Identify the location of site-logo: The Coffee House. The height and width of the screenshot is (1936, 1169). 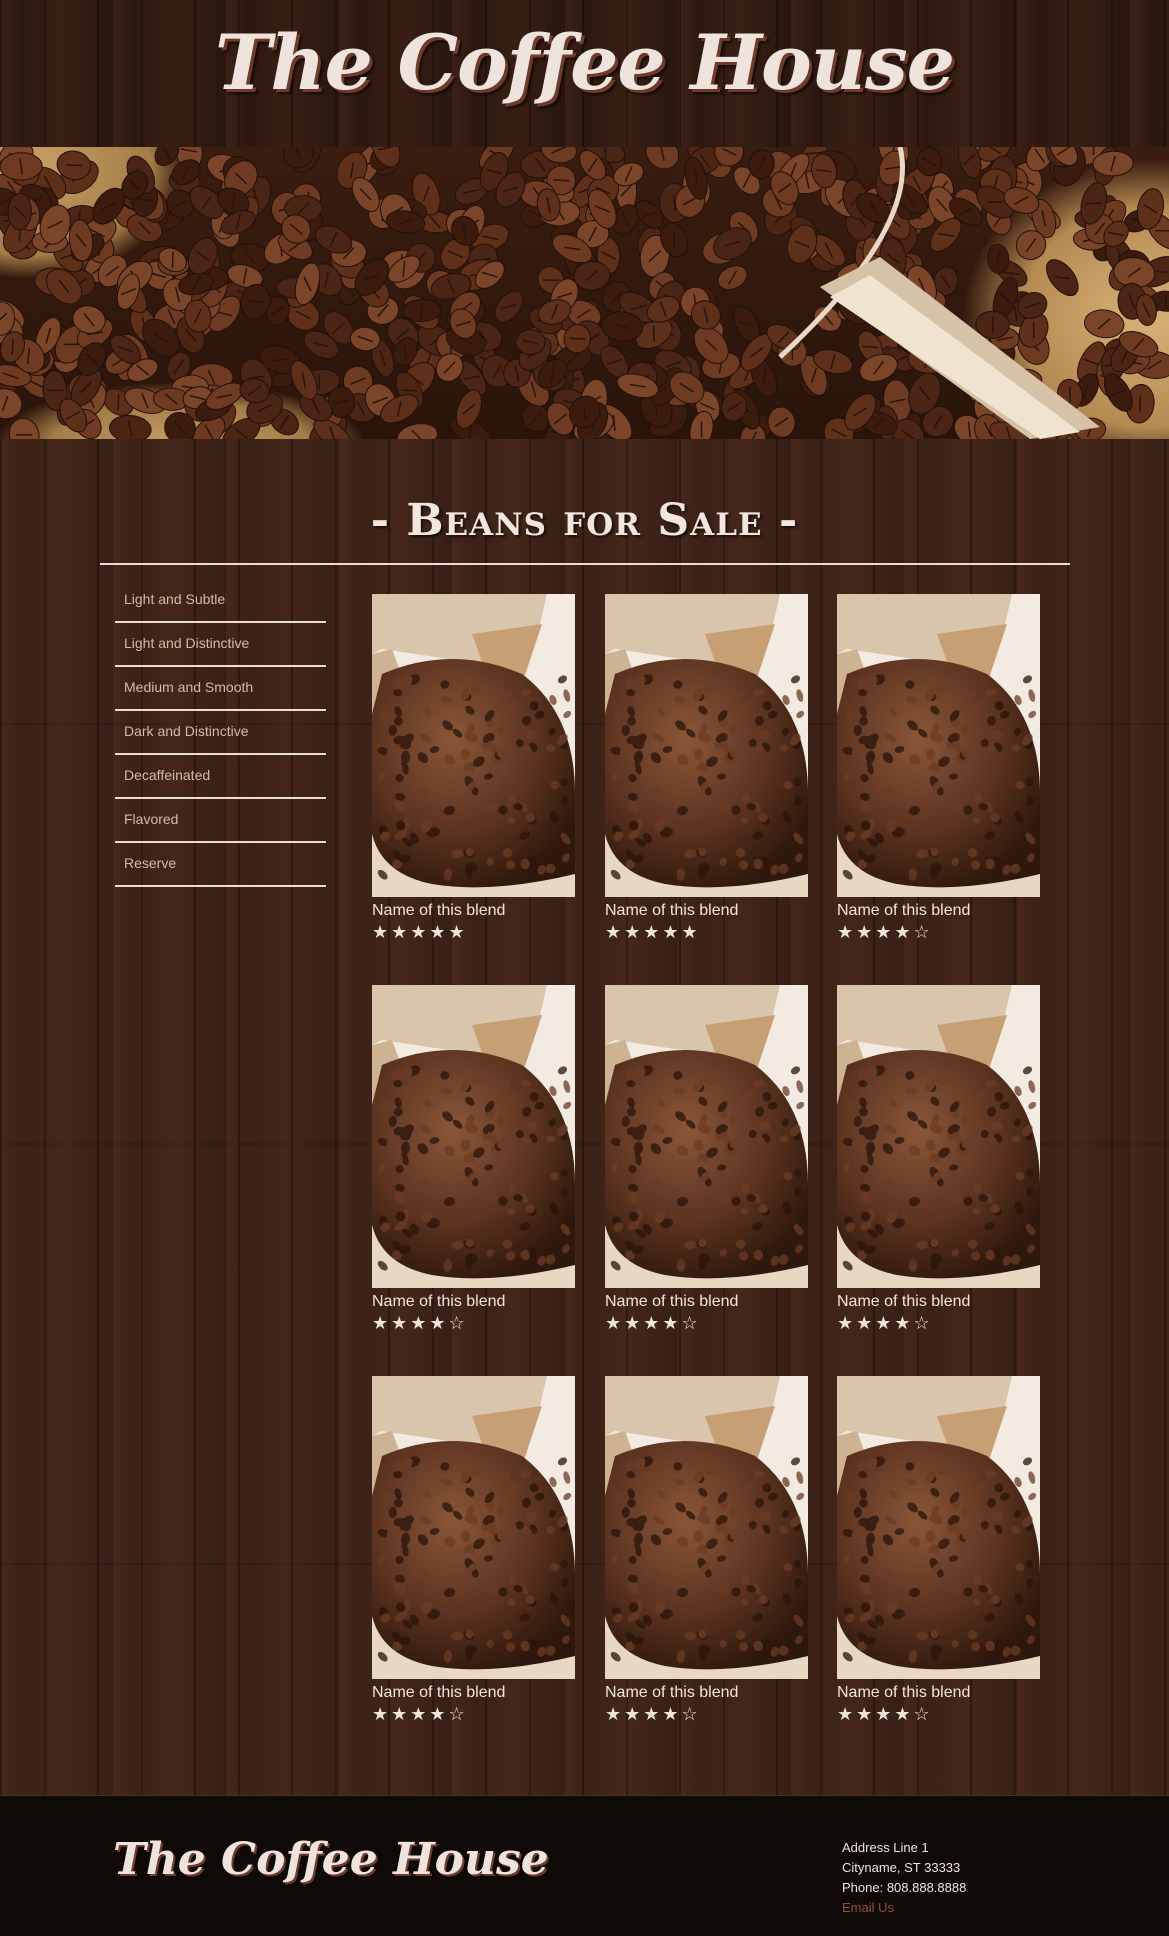
(584, 62).